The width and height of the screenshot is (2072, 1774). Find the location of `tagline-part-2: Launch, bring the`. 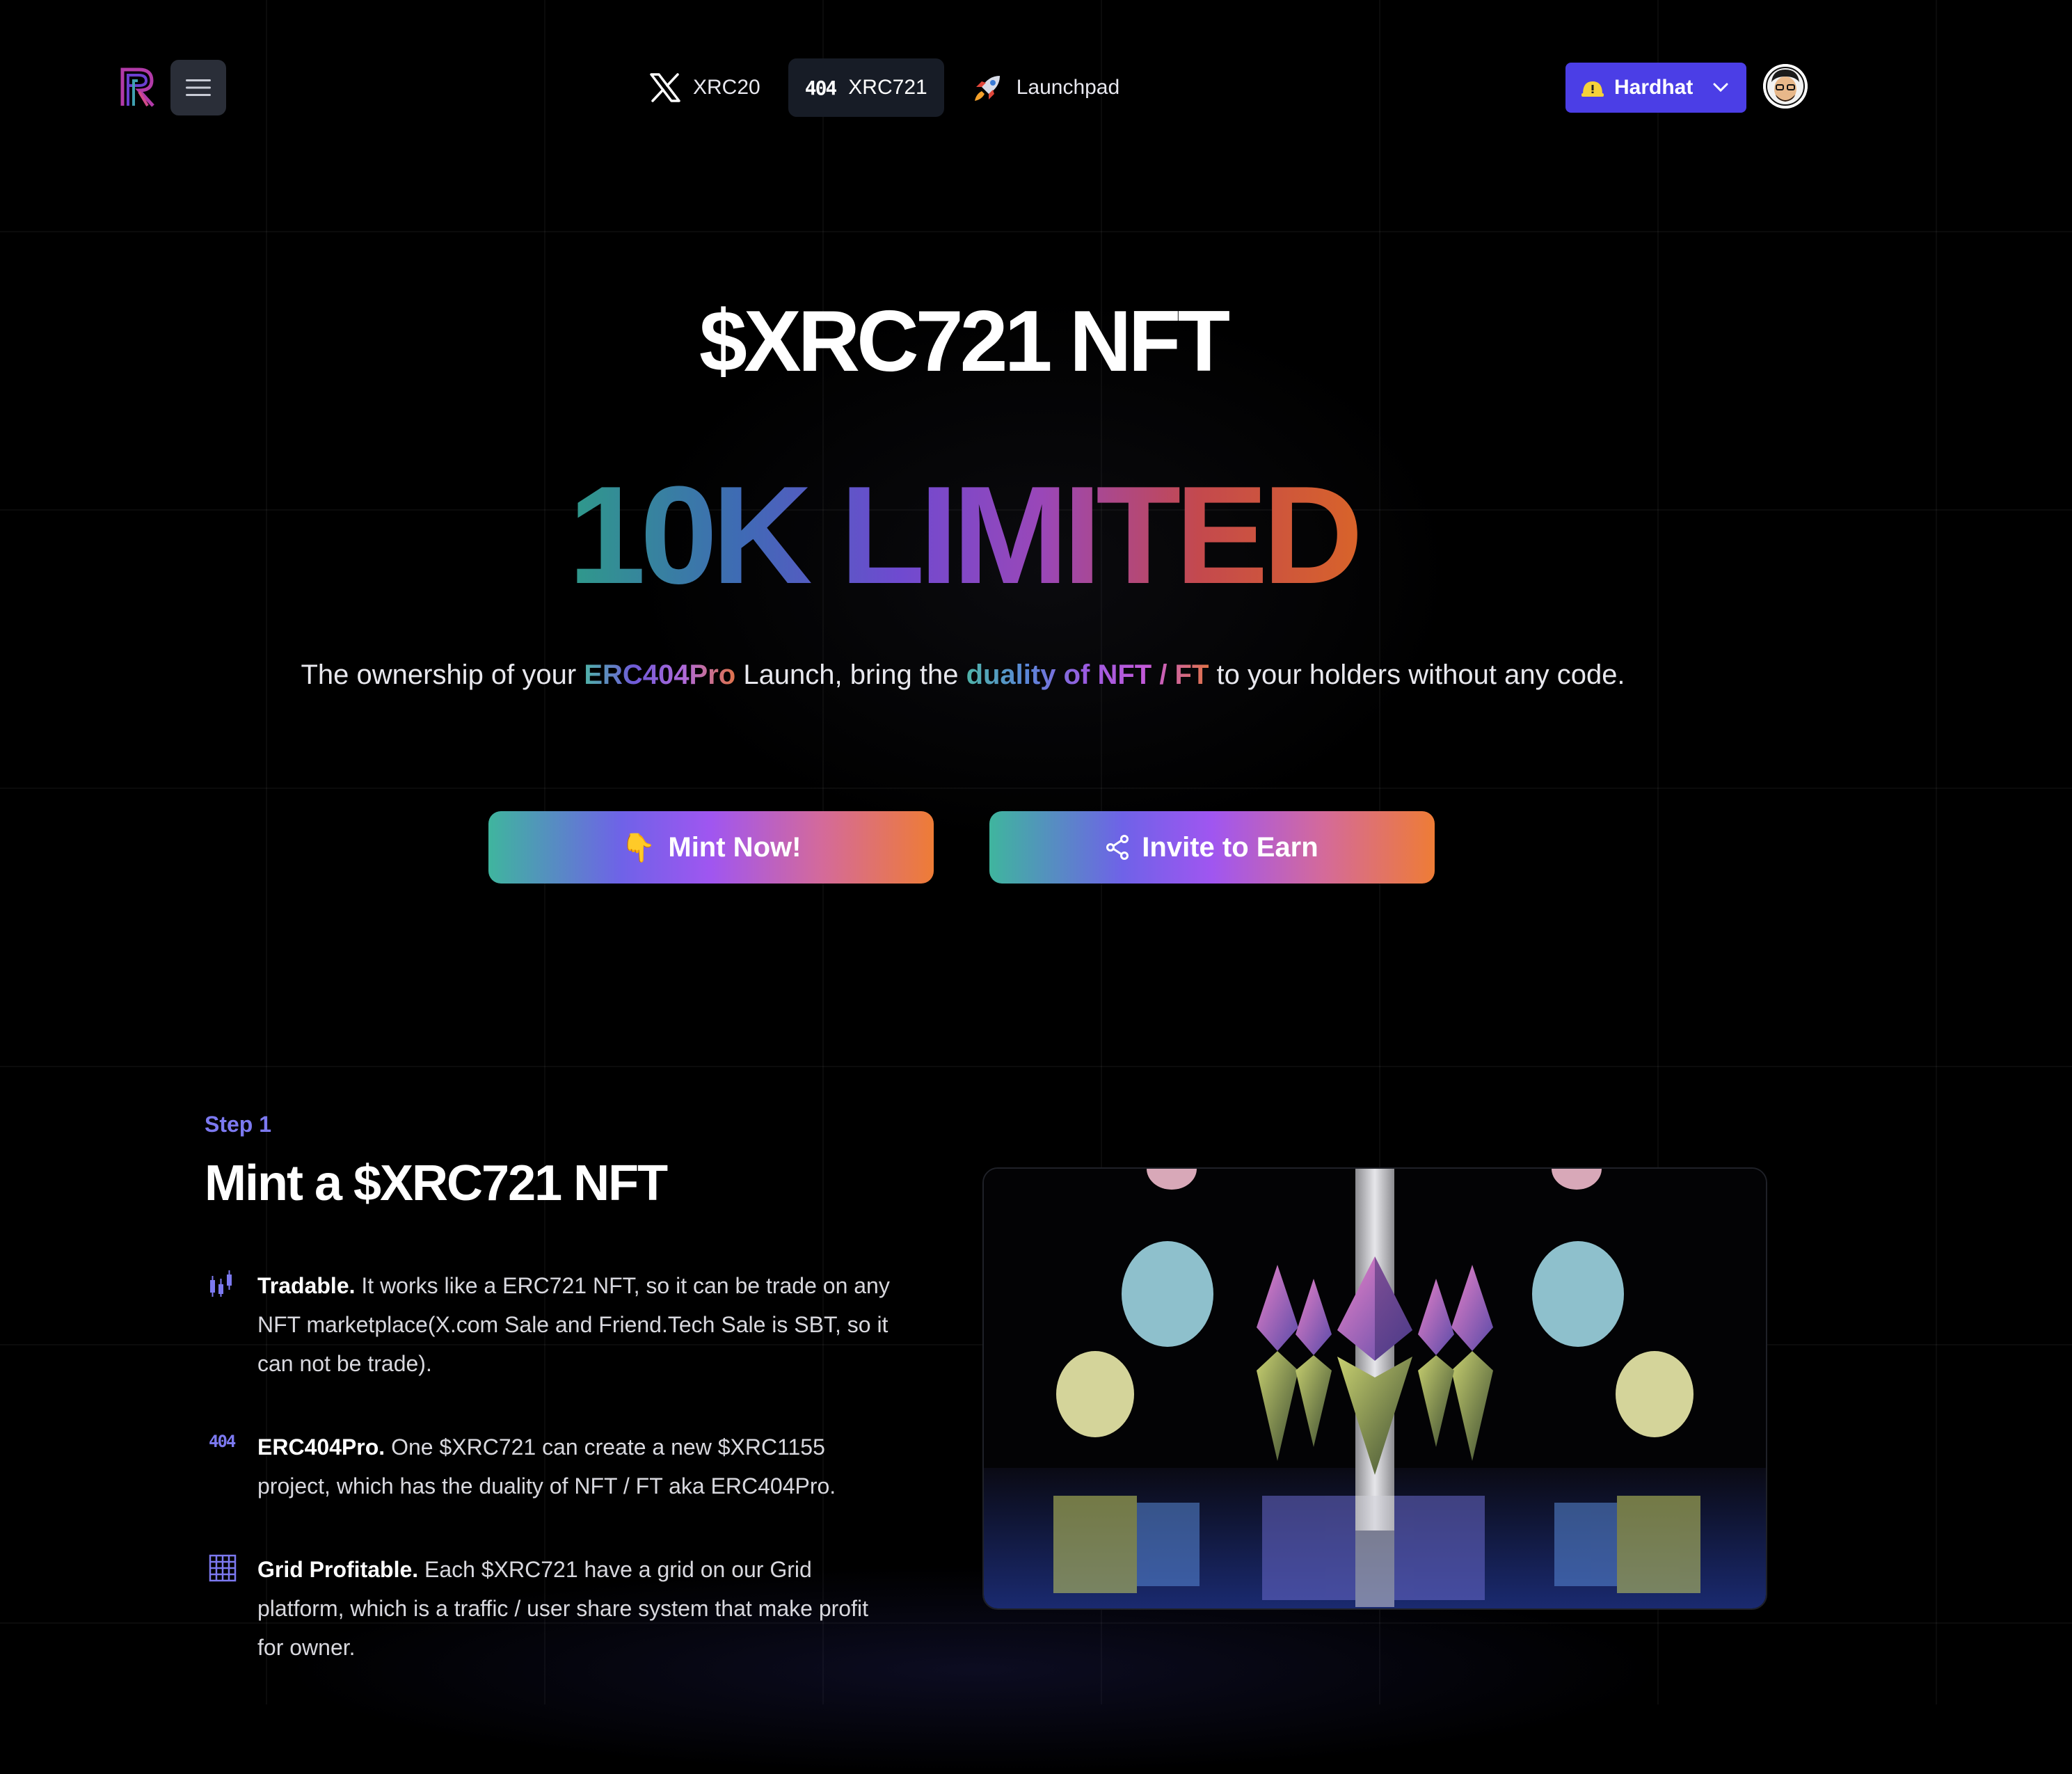

tagline-part-2: Launch, bring the is located at coordinates (850, 675).